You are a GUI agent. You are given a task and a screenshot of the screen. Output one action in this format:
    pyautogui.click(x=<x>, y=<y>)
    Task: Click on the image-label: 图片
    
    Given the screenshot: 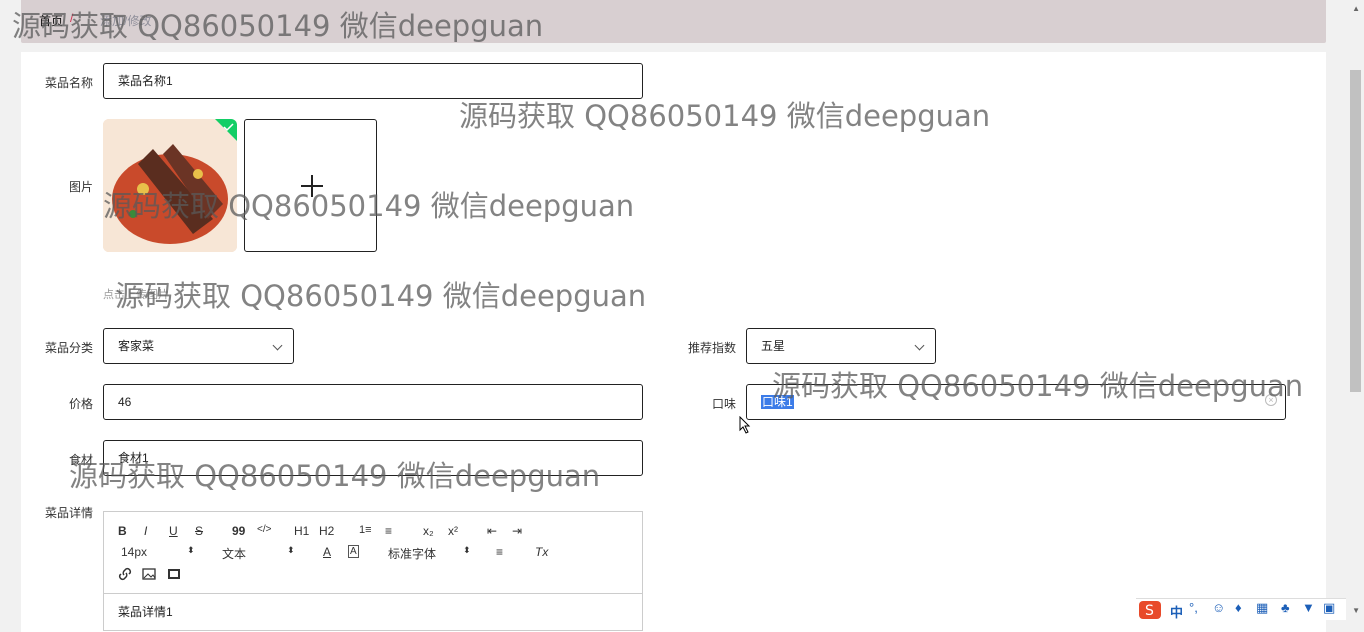 What is the action you would take?
    pyautogui.click(x=80, y=187)
    